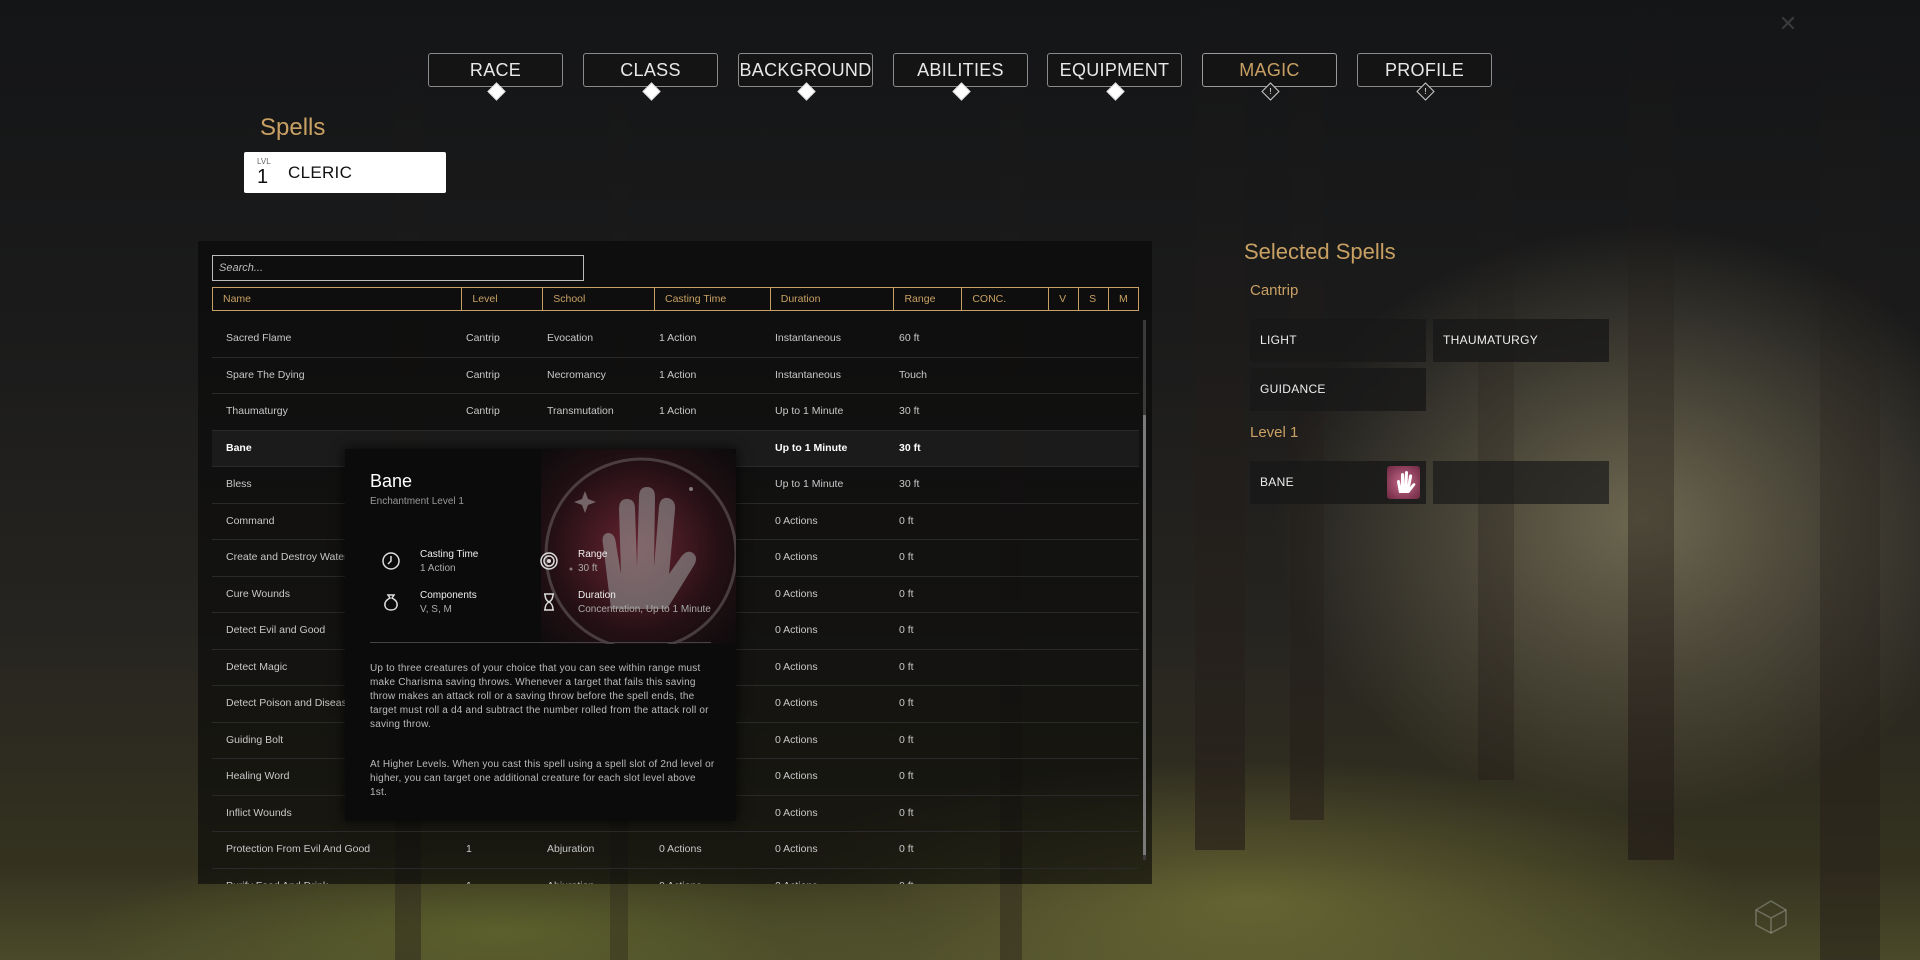  I want to click on tab-label: MAGIC, so click(1269, 70).